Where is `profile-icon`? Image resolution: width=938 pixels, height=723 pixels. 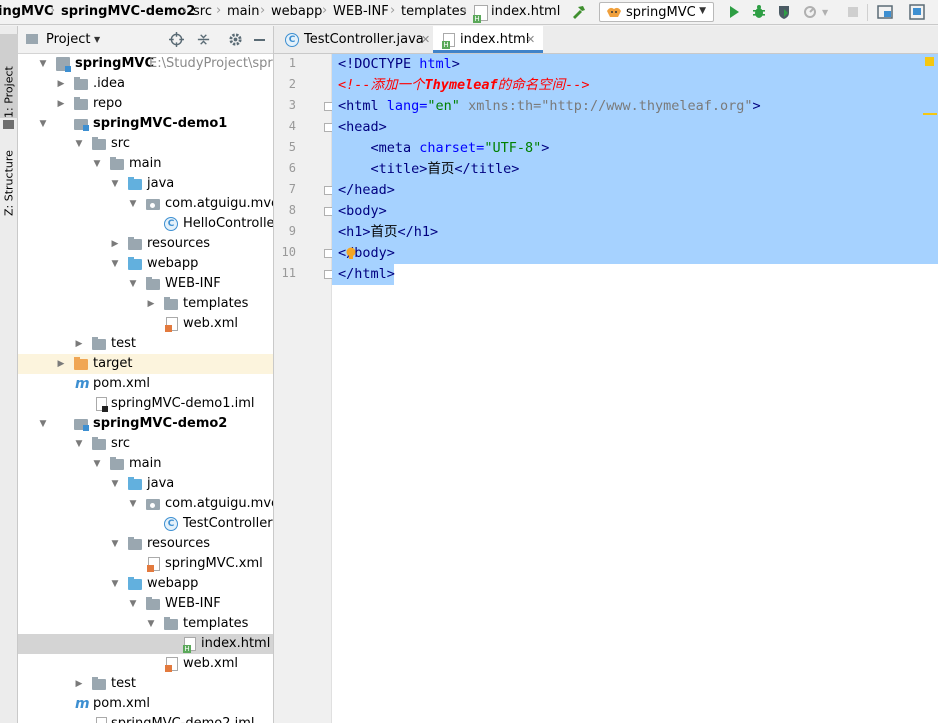 profile-icon is located at coordinates (811, 12).